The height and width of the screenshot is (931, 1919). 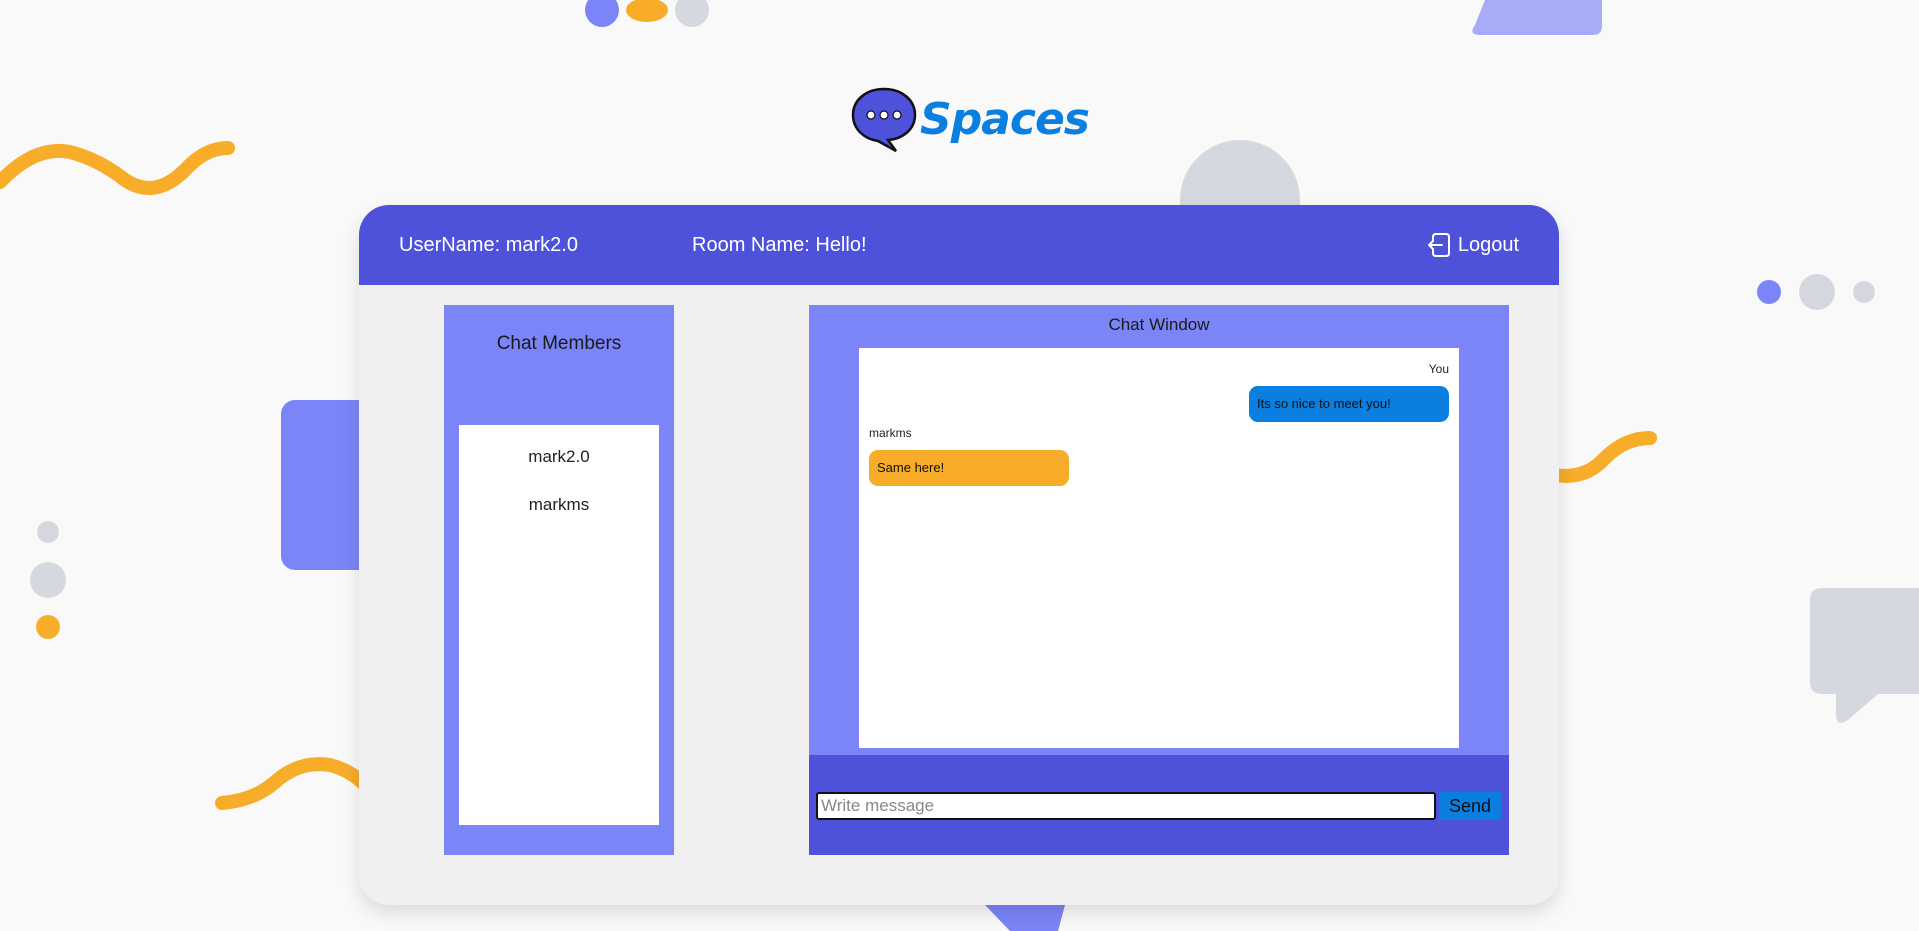 I want to click on chat-members-panel: Chat Members mark2.0 markms, so click(x=559, y=580).